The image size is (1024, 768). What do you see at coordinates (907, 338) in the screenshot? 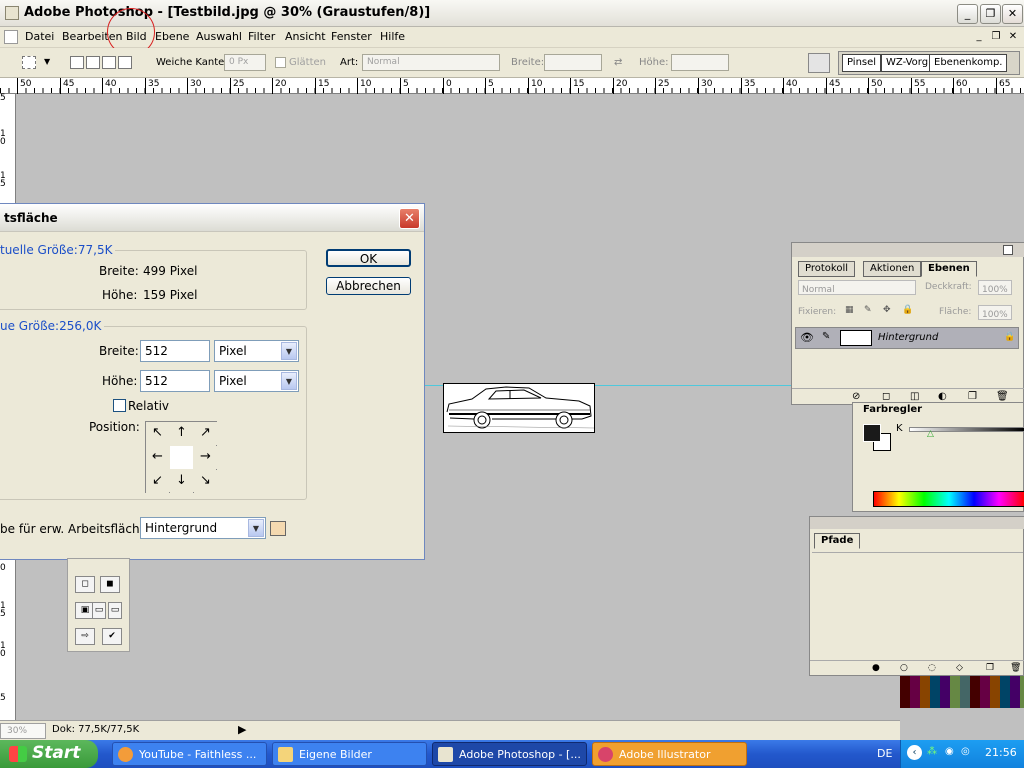
I see `layer-row: 👁 ✎ Hintergrund 🔒` at bounding box center [907, 338].